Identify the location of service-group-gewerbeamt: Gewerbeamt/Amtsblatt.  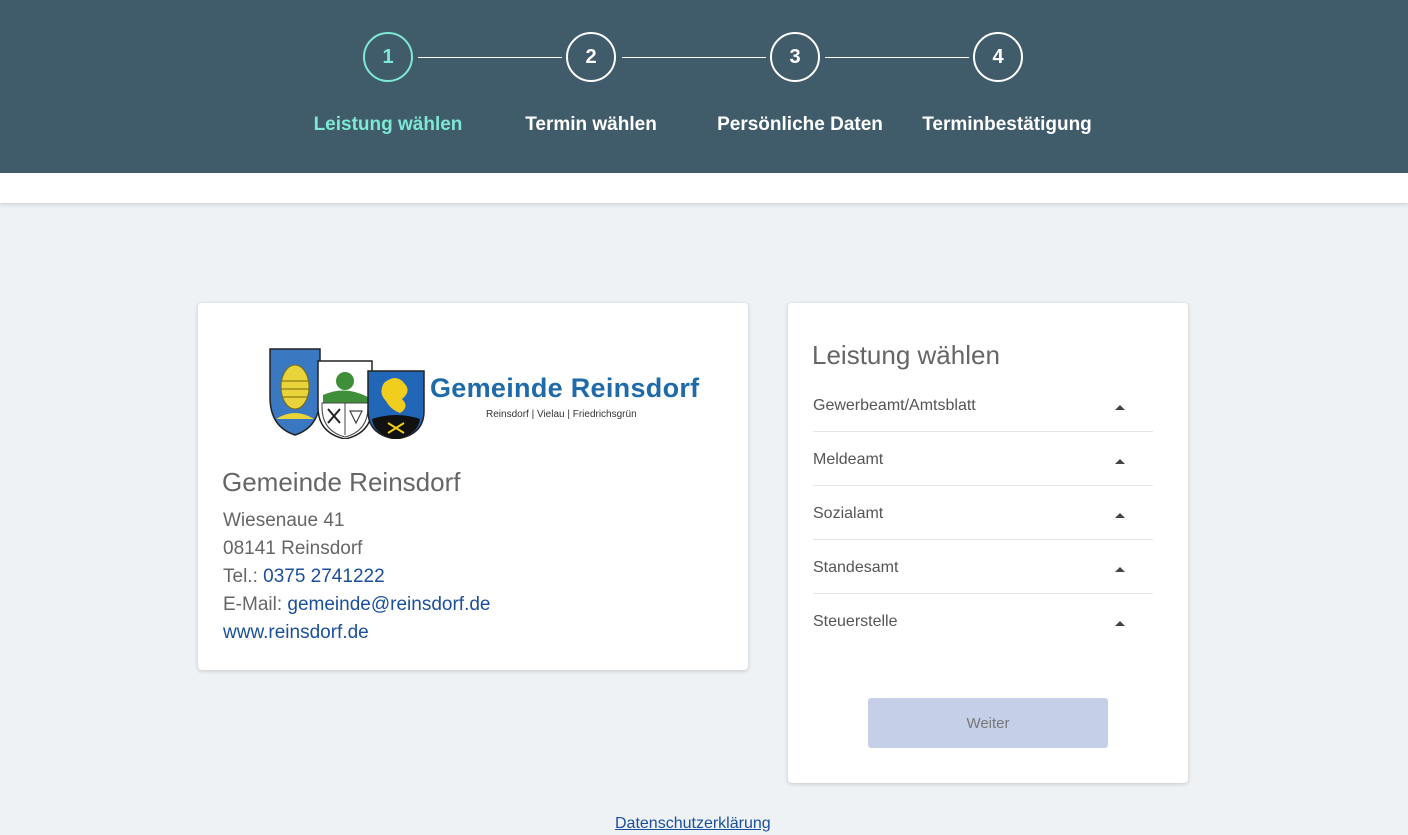
(983, 424).